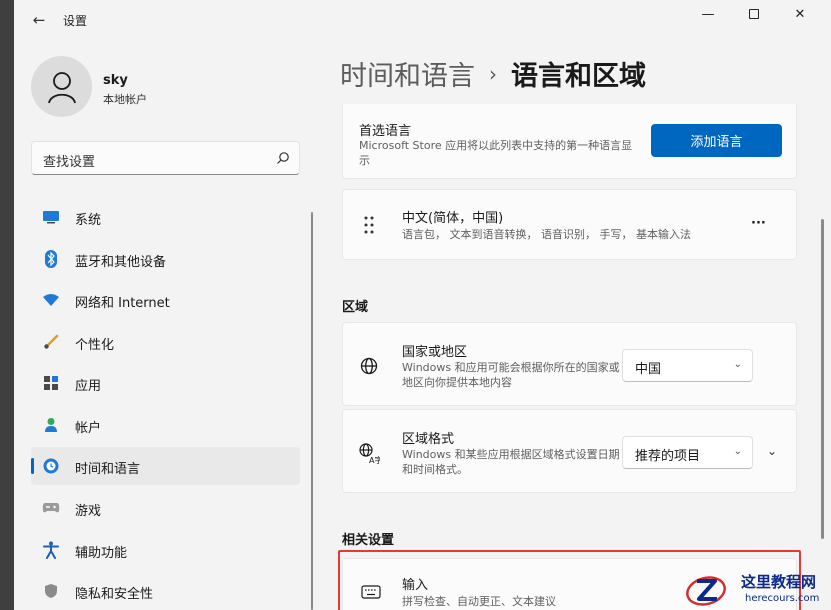 This screenshot has height=610, width=831. What do you see at coordinates (369, 453) in the screenshot?
I see `regional-format-icon: A字` at bounding box center [369, 453].